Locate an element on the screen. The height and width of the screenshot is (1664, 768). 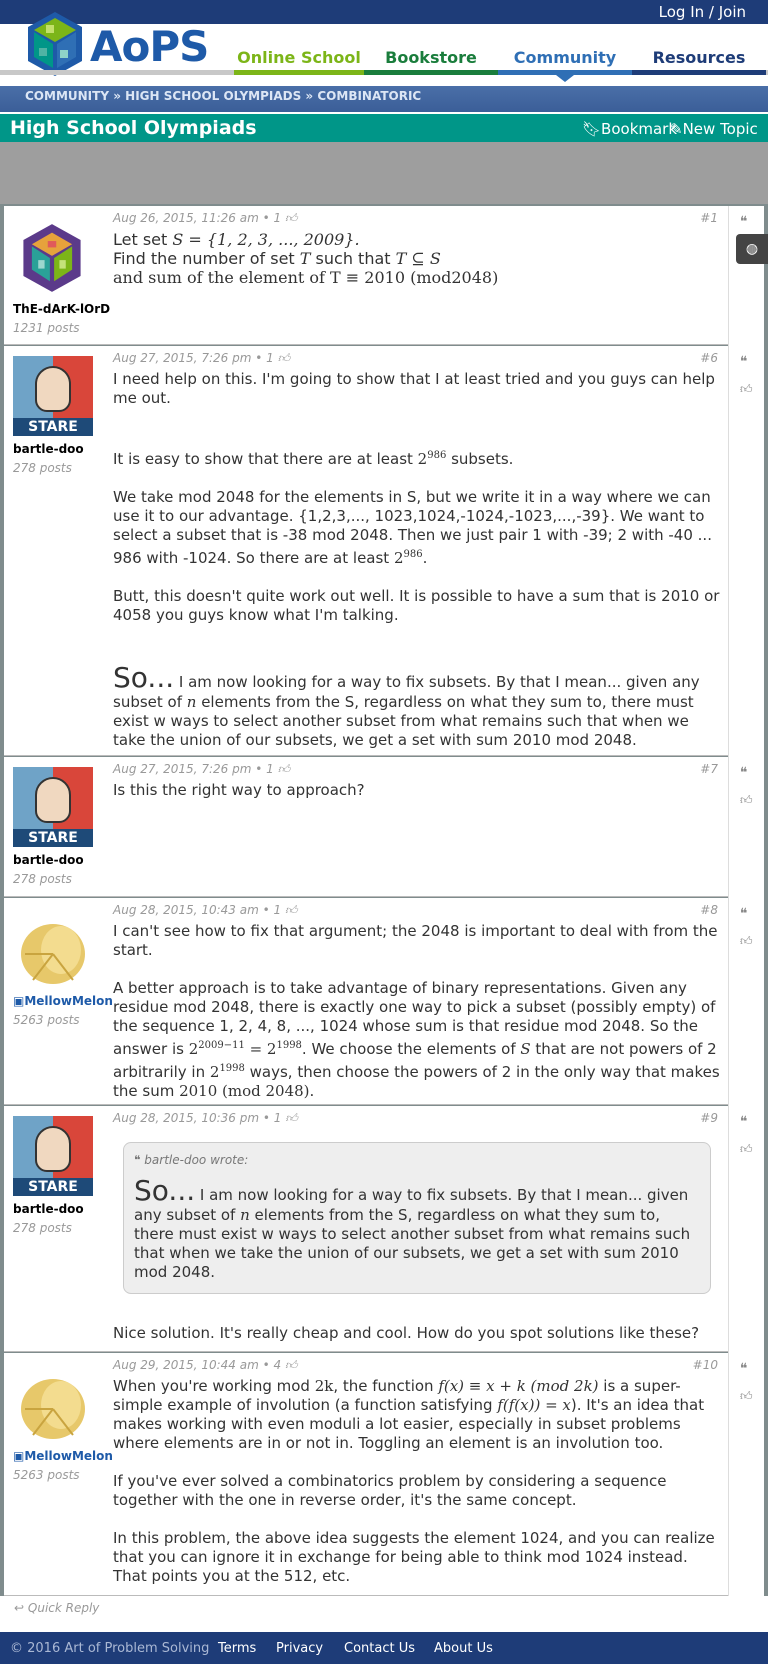
footer-privacy: Privacy is located at coordinates (299, 1648).